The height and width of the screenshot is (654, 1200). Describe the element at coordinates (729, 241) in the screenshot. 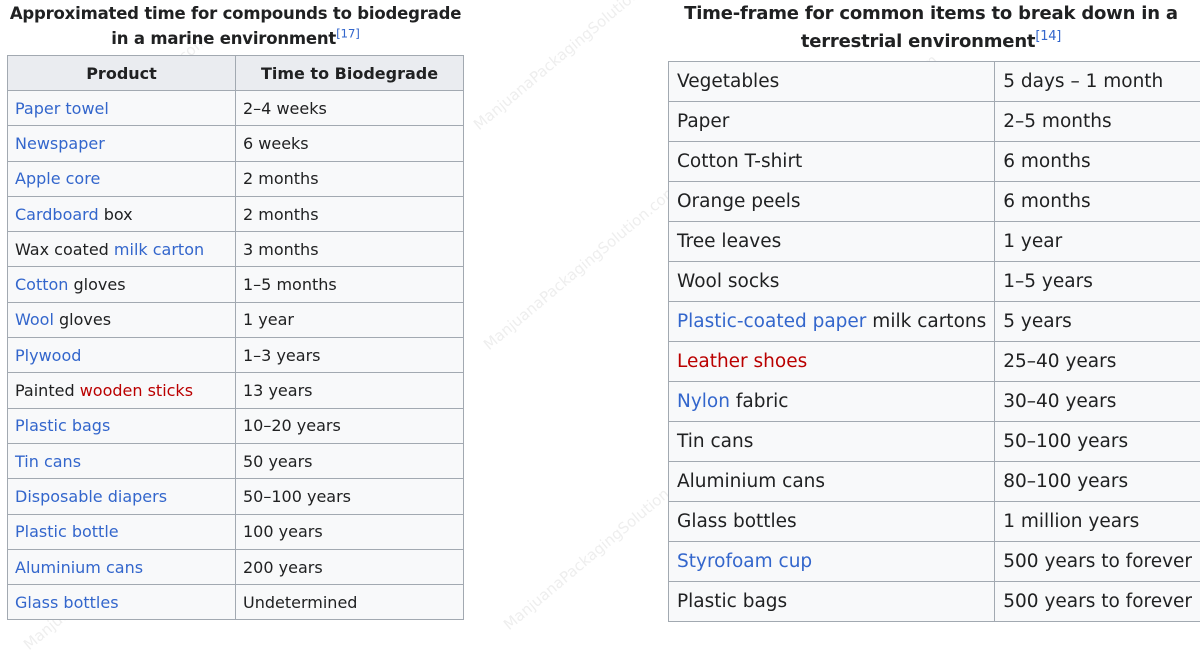

I see `item-text: Tree leaves` at that location.